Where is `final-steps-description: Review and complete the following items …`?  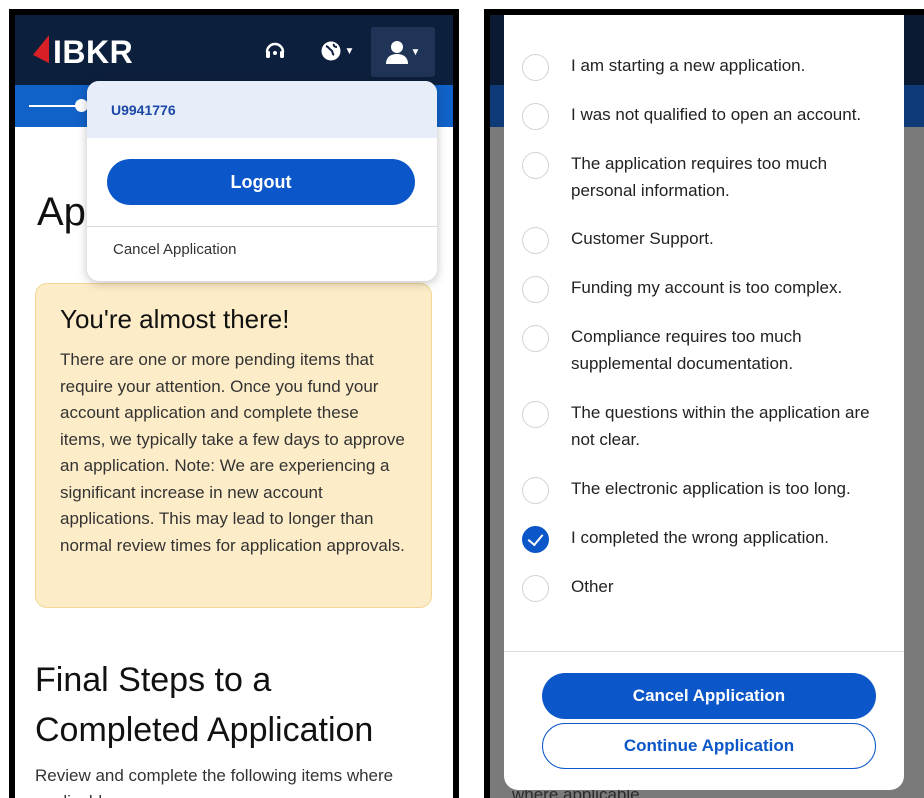
final-steps-description: Review and complete the following items … is located at coordinates (214, 782).